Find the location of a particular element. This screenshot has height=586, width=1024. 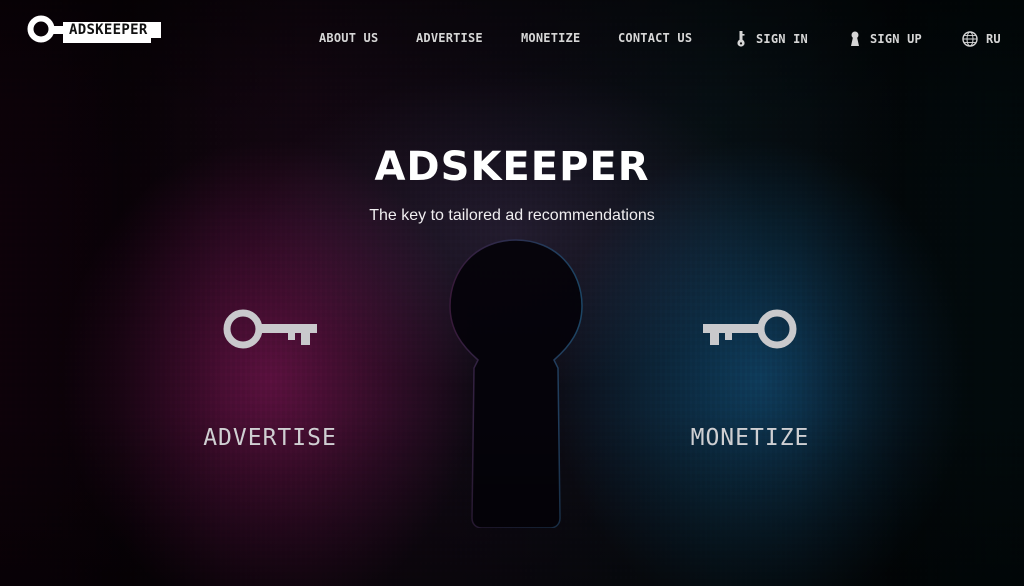

monetize-label: MONETIZE is located at coordinates (750, 438).